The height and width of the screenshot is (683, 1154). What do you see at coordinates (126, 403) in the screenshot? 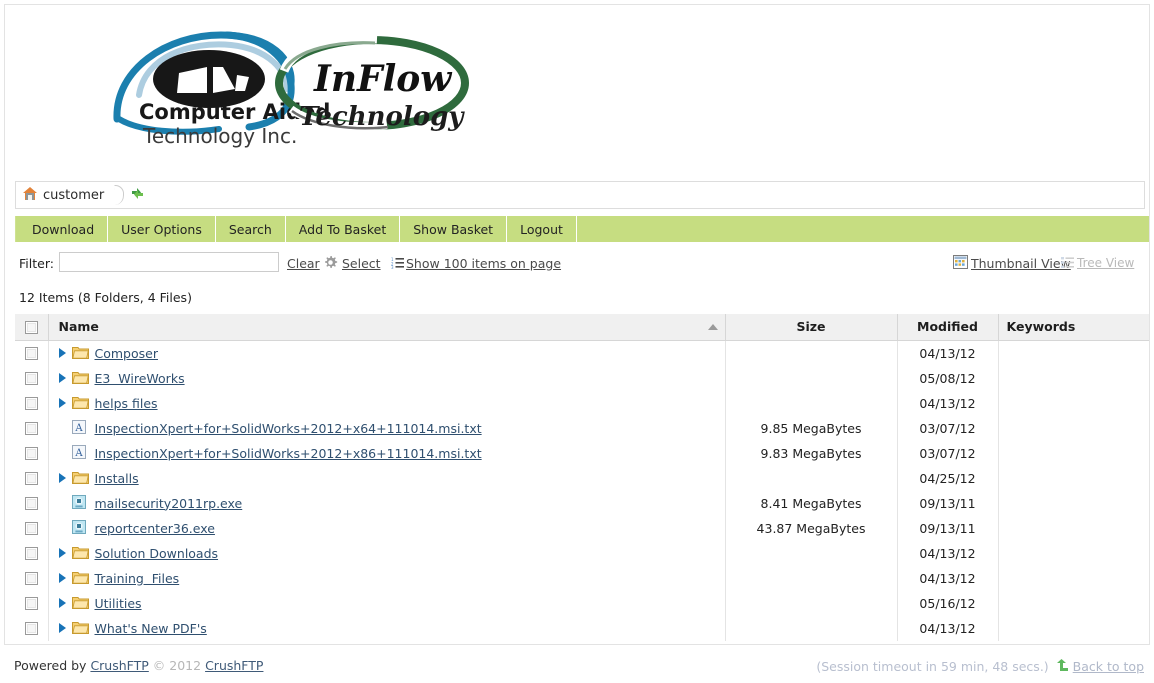
I see `row-name-link: helps files` at bounding box center [126, 403].